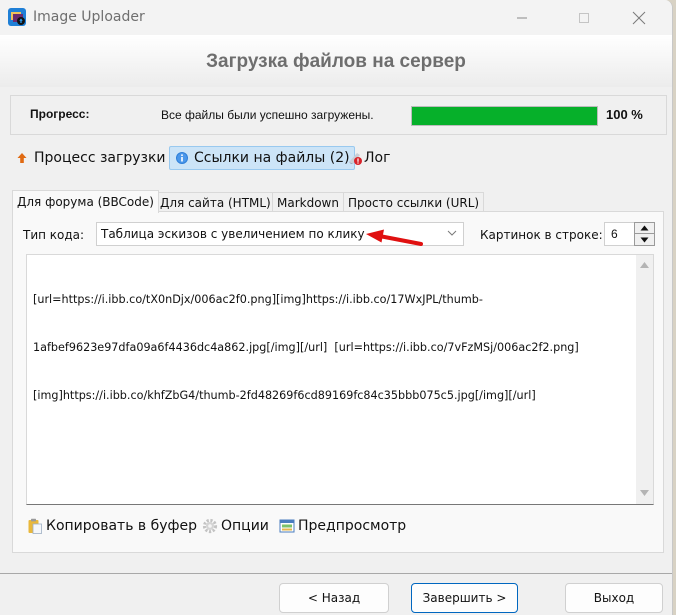 Image resolution: width=676 pixels, height=615 pixels. Describe the element at coordinates (210, 526) in the screenshot. I see `gear-icon` at that location.